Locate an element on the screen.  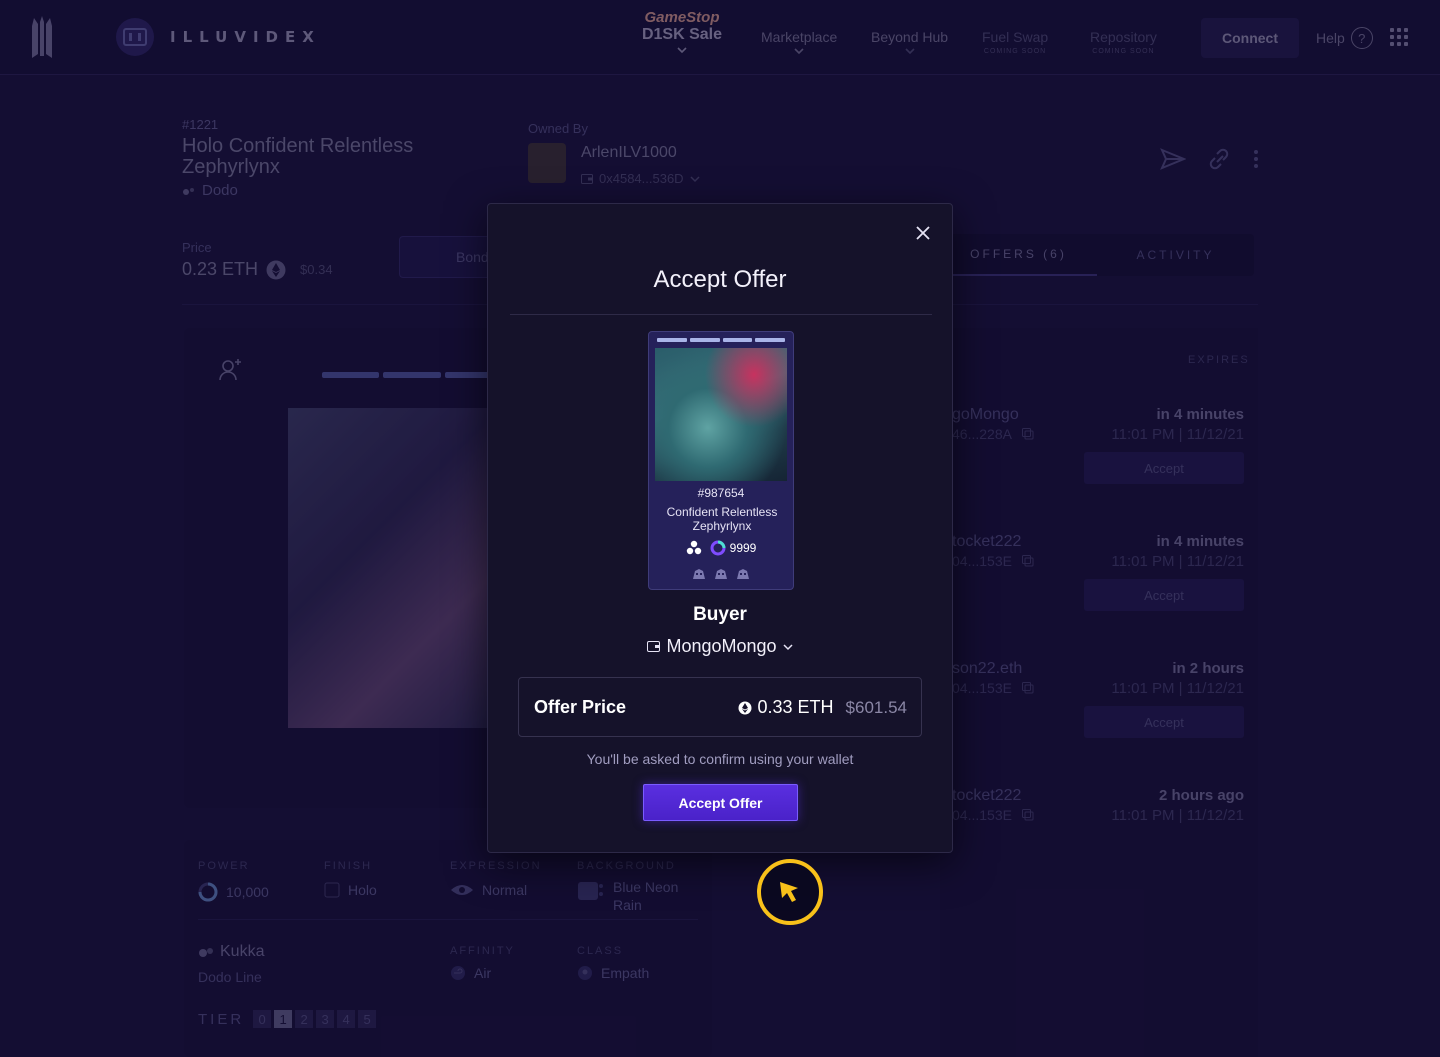
cursor-arrow-icon is located at coordinates (789, 892).